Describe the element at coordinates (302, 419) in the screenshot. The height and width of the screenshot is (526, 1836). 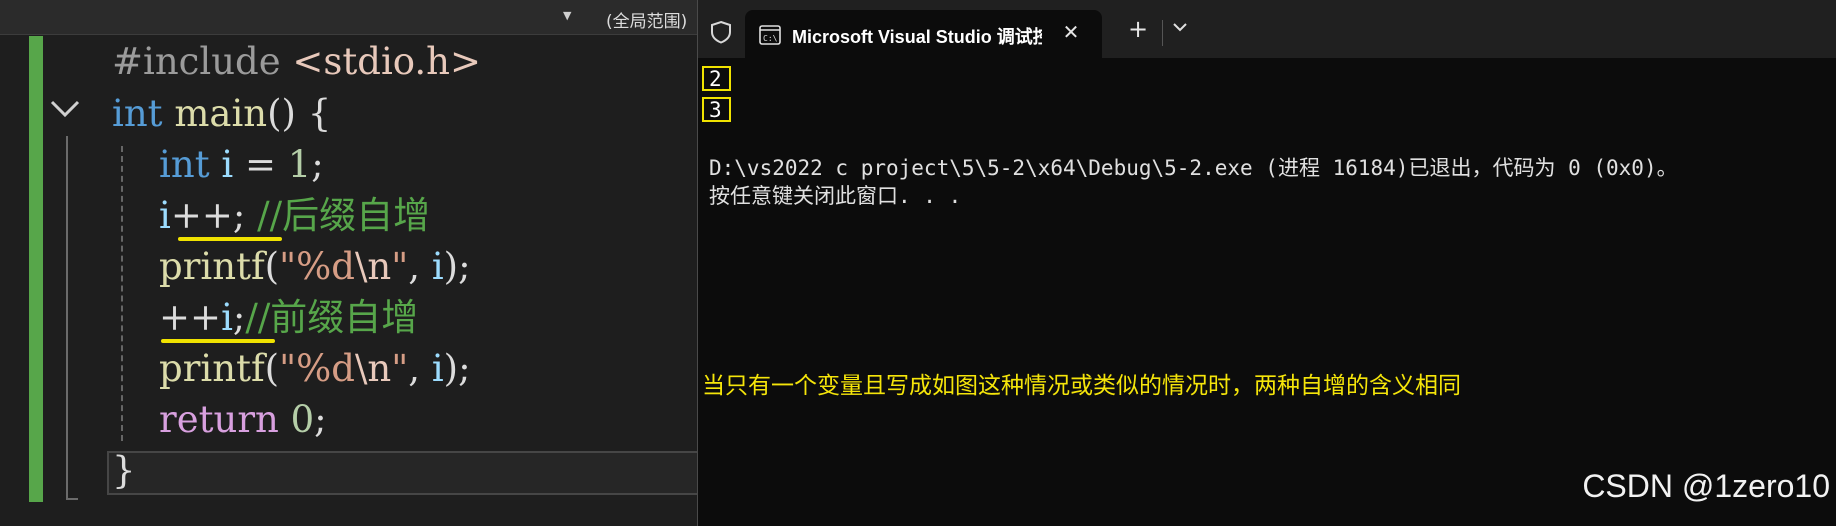
I see `number-literal: 0` at that location.